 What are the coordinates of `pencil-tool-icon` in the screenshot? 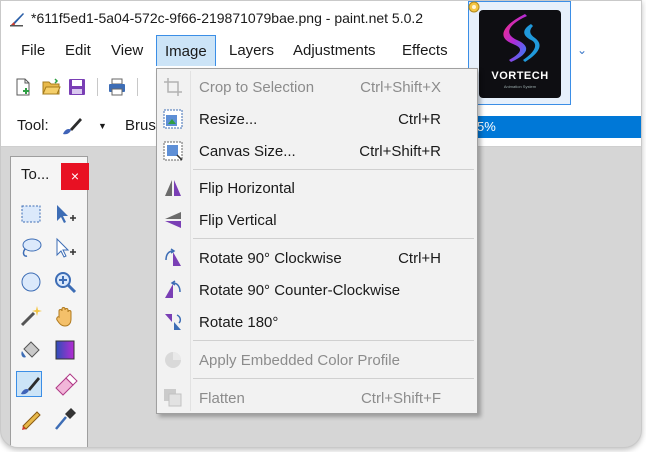 It's located at (31, 418).